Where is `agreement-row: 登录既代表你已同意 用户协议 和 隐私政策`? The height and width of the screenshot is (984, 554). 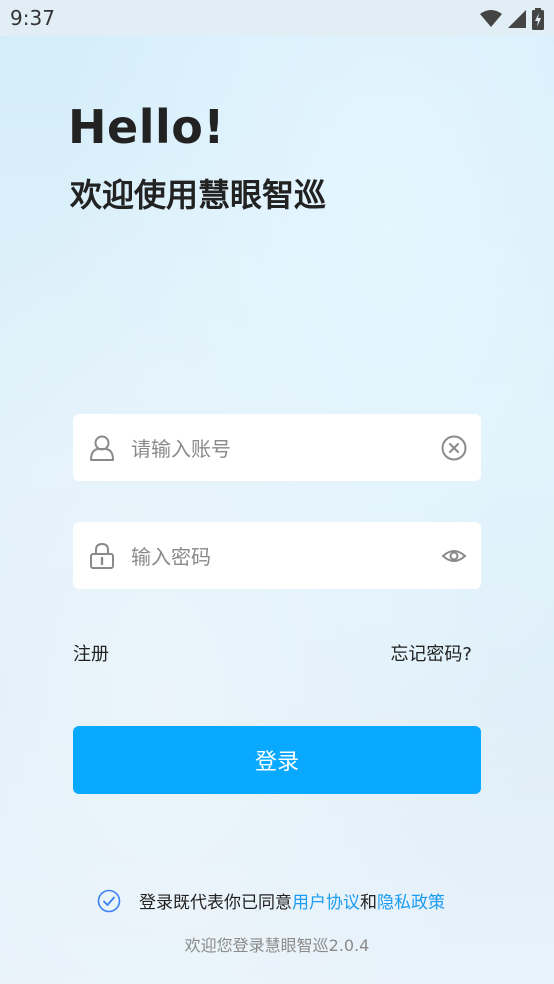
agreement-row: 登录既代表你已同意 用户协议 和 隐私政策 is located at coordinates (271, 900).